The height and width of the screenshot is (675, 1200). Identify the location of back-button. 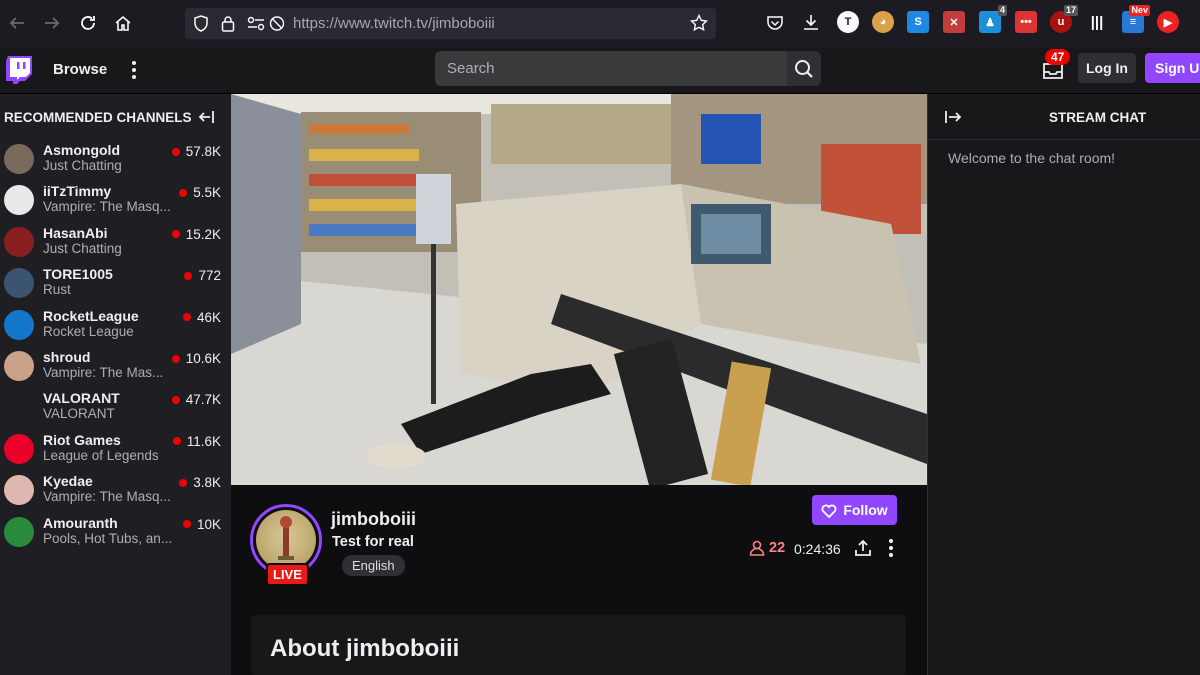
(17, 23).